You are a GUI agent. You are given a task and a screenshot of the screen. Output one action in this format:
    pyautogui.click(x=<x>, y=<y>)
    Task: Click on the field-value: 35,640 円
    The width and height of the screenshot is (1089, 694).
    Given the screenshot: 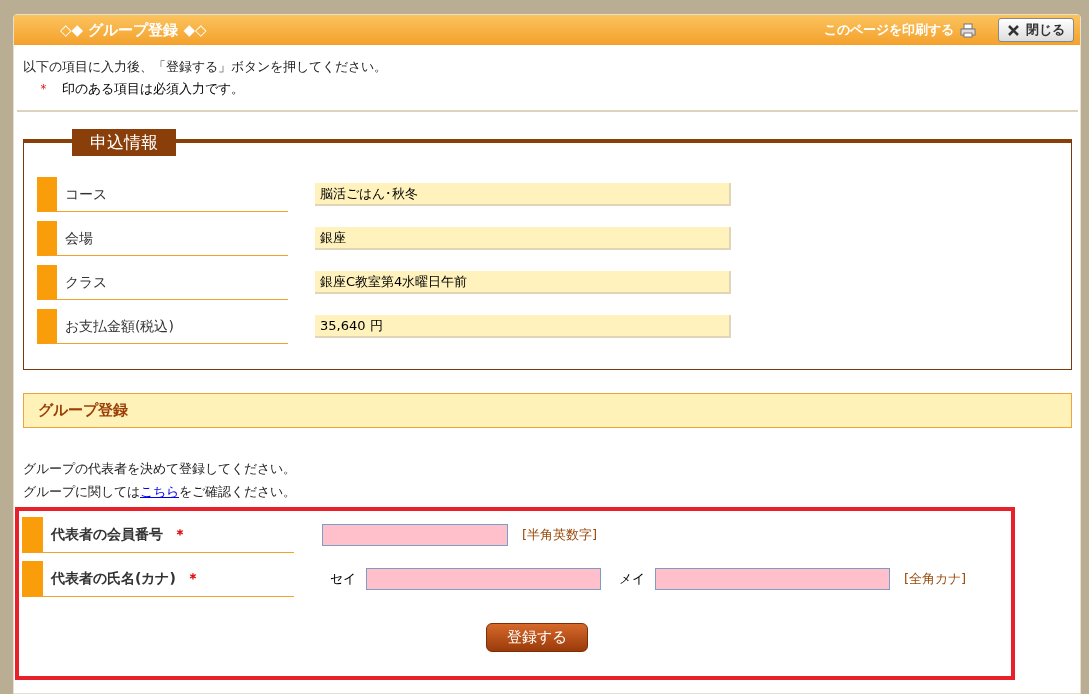 What is the action you would take?
    pyautogui.click(x=523, y=326)
    